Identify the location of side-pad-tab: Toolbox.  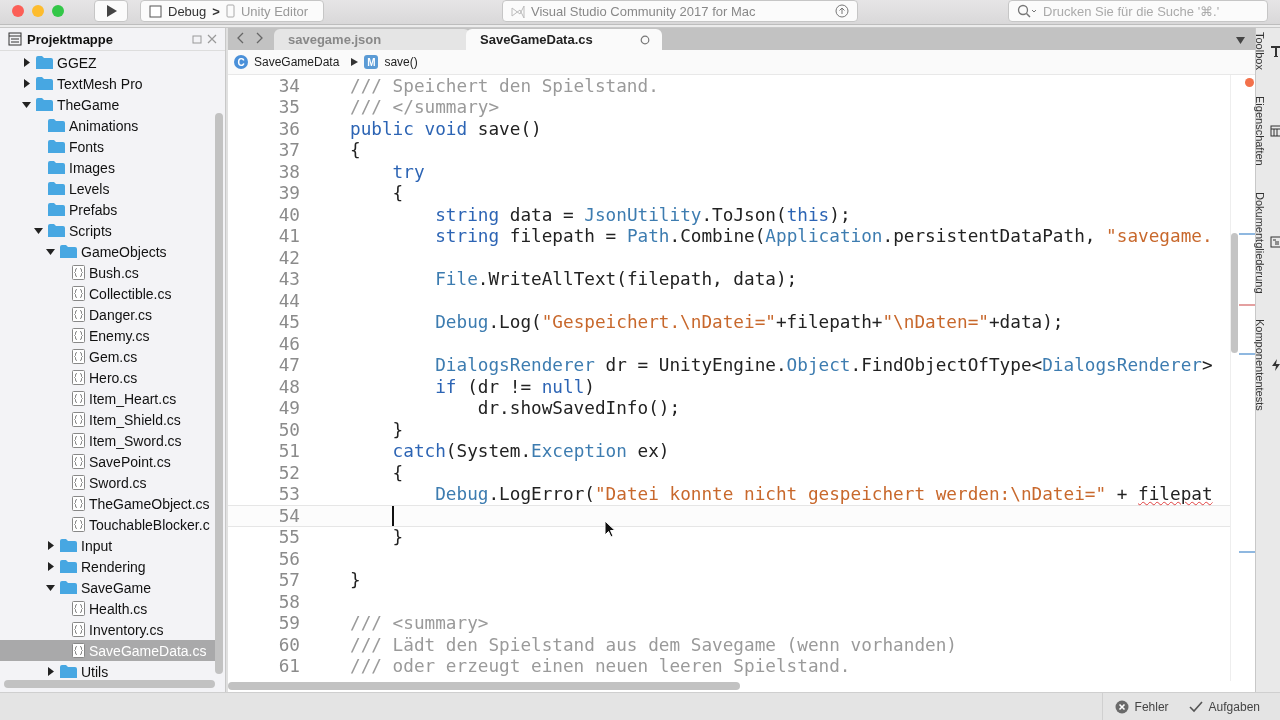
(1267, 51).